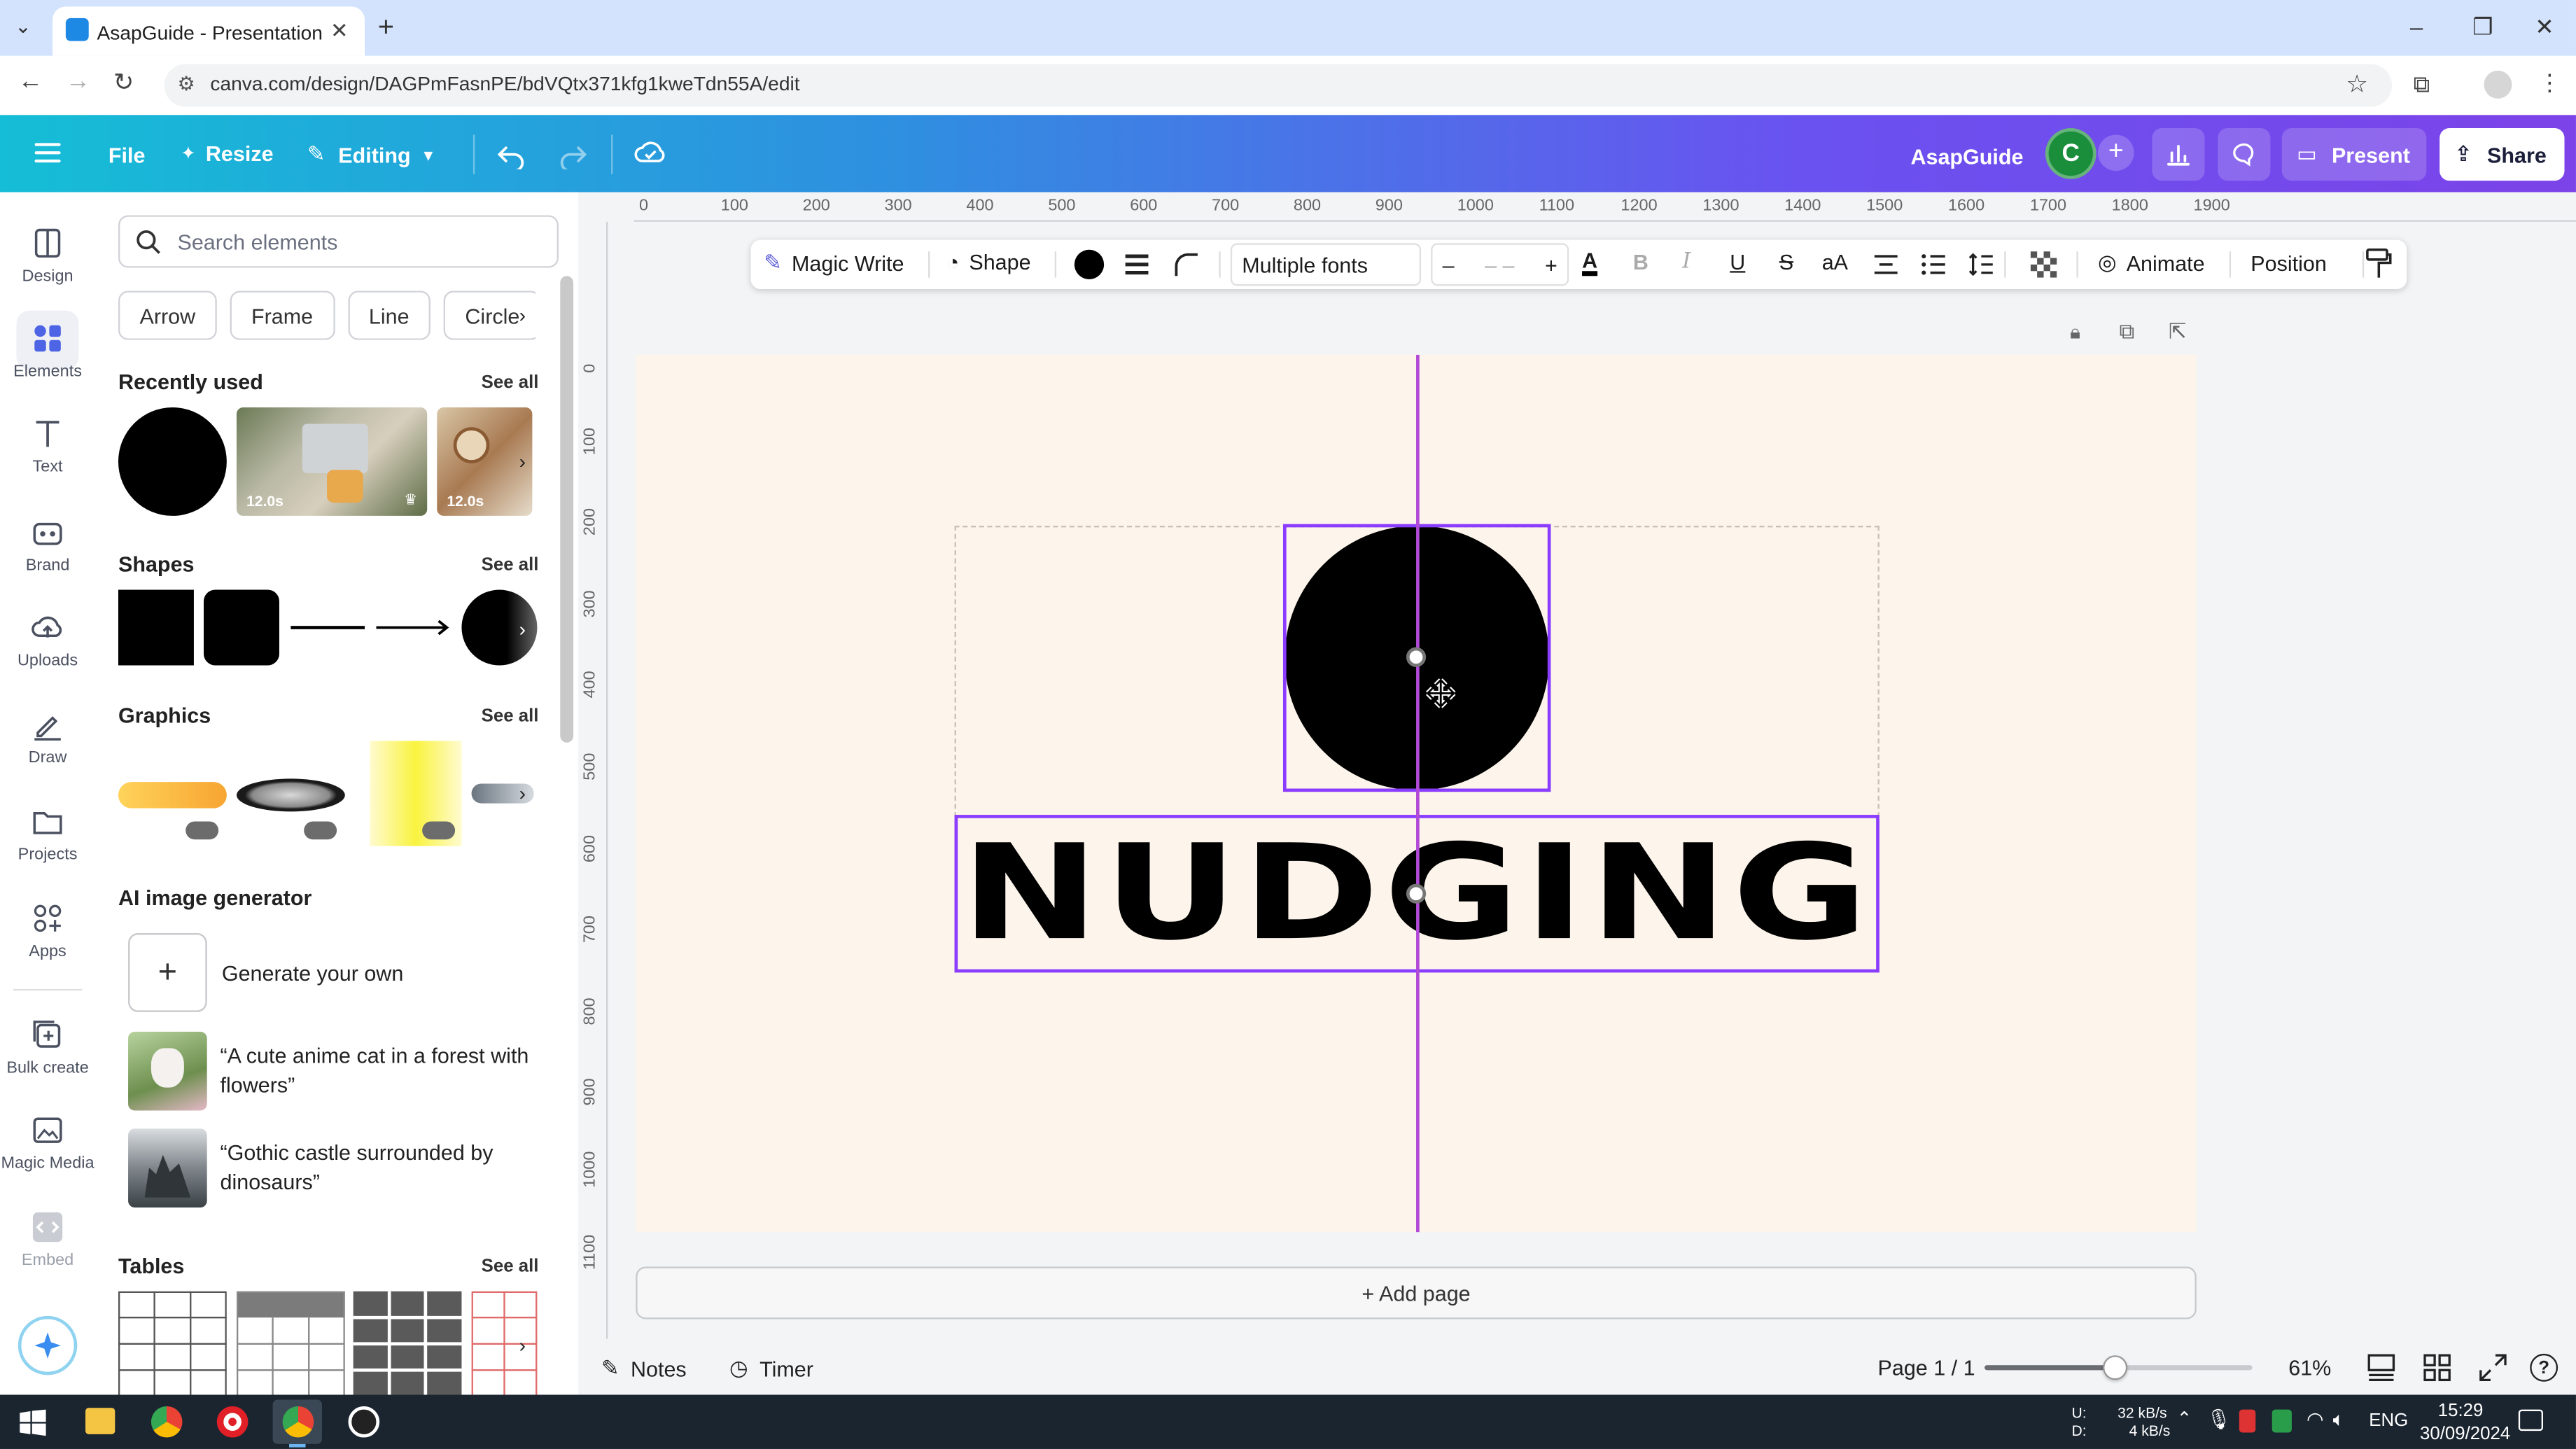 The width and height of the screenshot is (2576, 1449). What do you see at coordinates (208, 31) in the screenshot?
I see `browser-tab: AsapGuide - Presentation ✕` at bounding box center [208, 31].